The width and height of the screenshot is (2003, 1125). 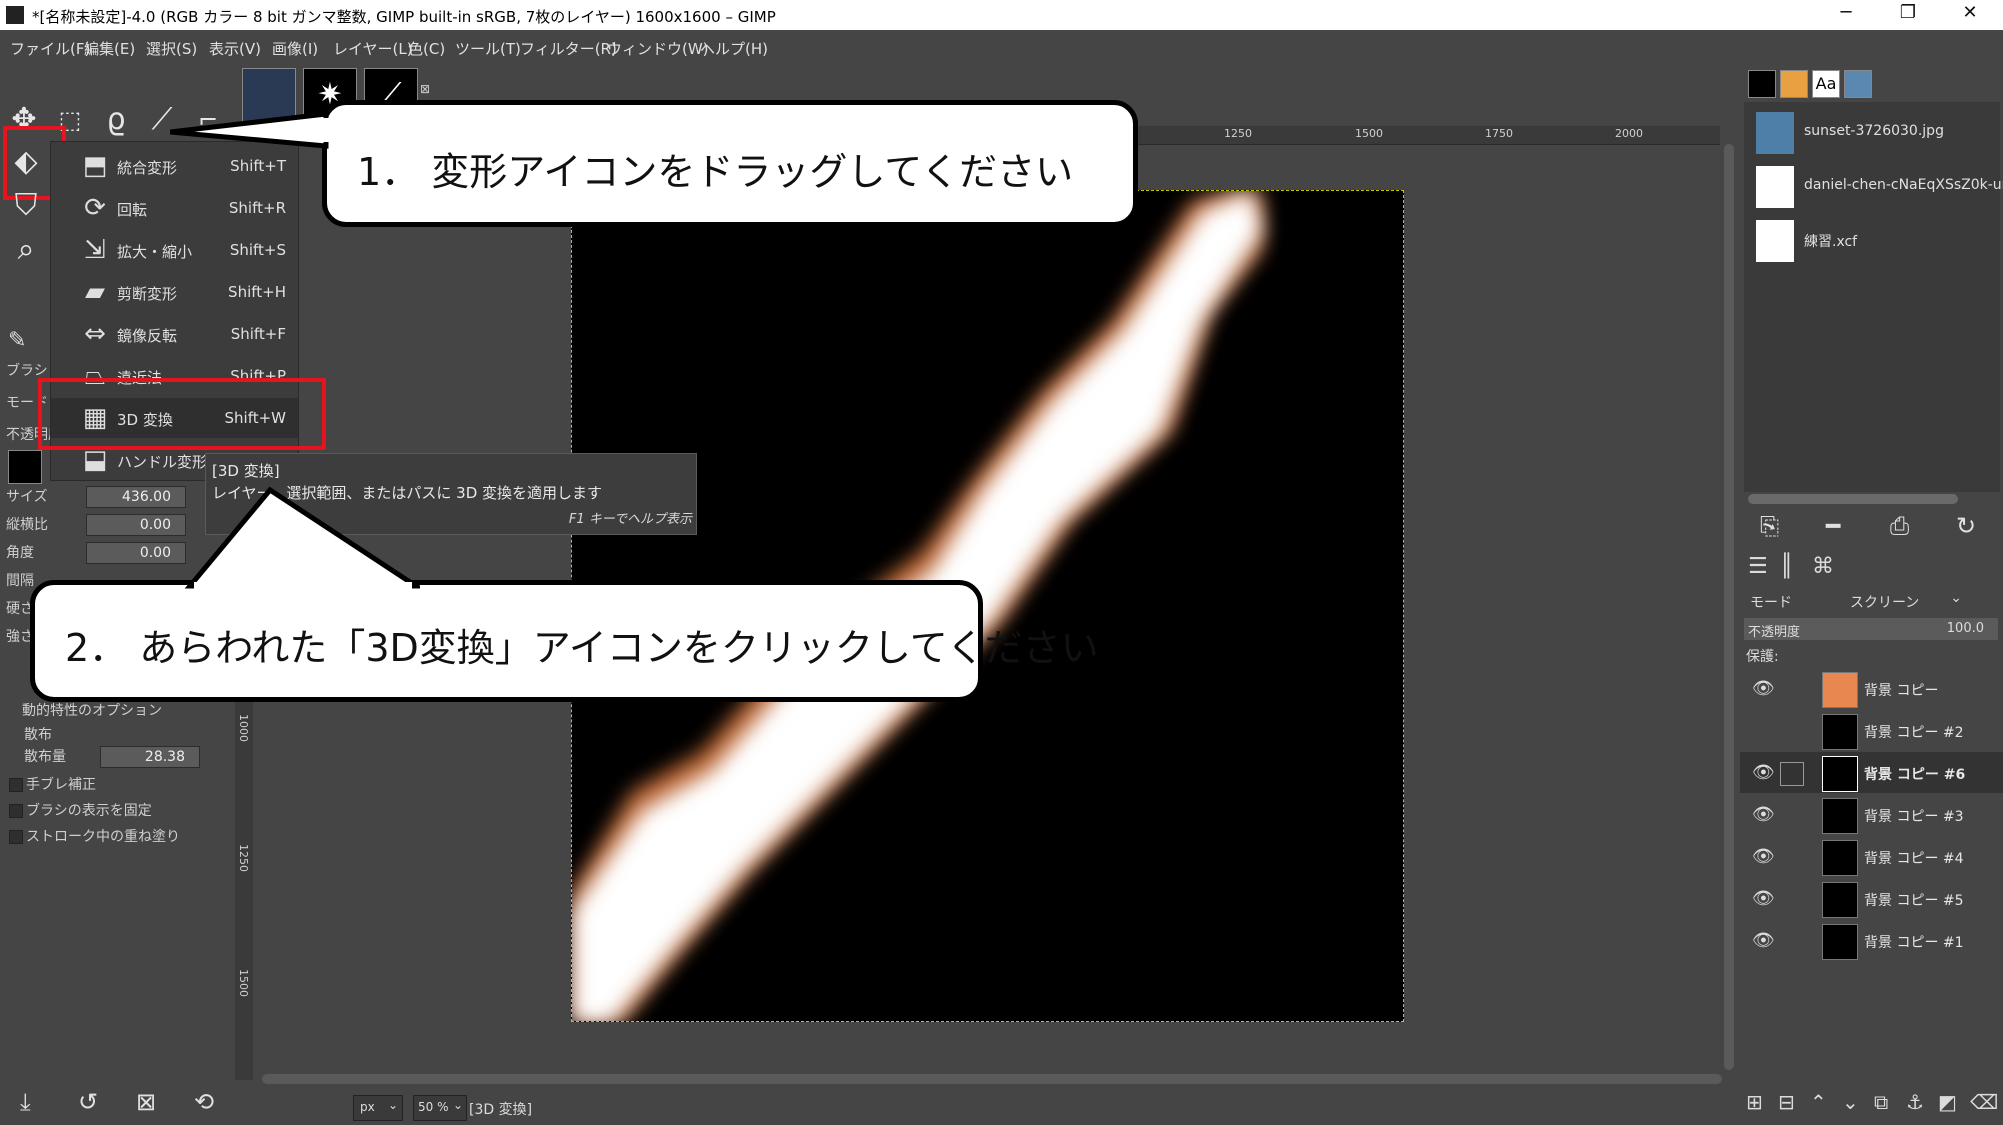 I want to click on unit-select: px ⌄, so click(x=378, y=1108).